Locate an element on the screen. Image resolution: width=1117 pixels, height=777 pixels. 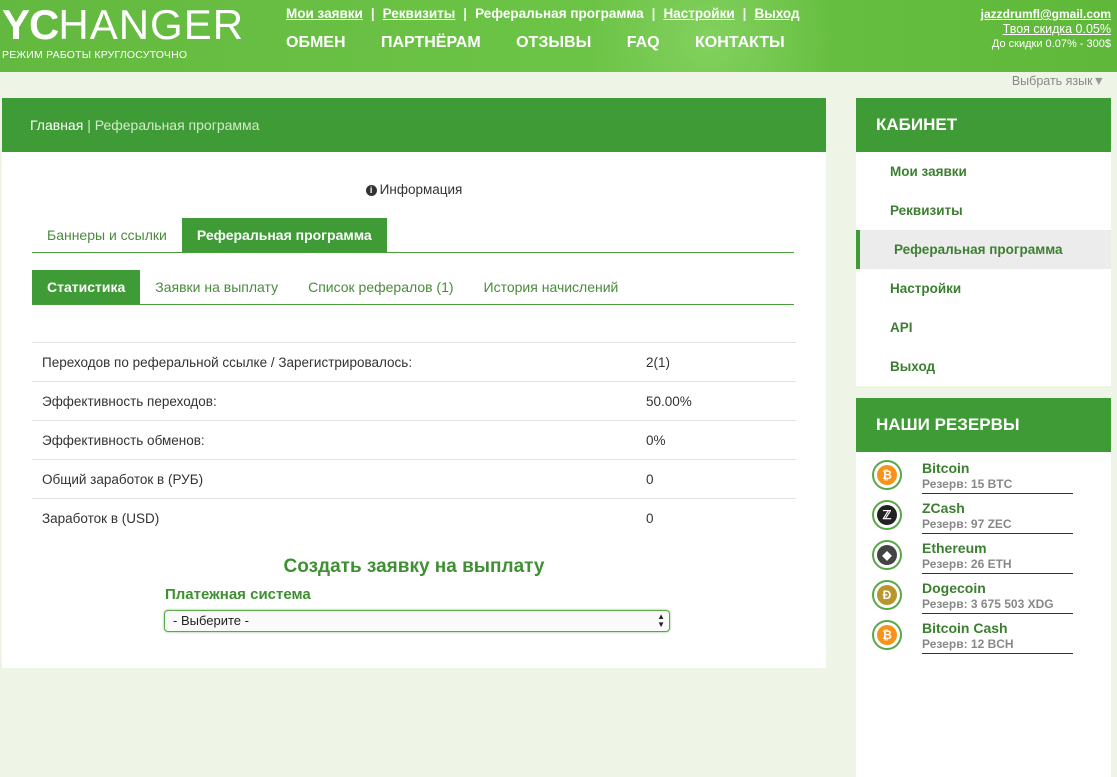
coin-glyph: ◆ is located at coordinates (887, 555).